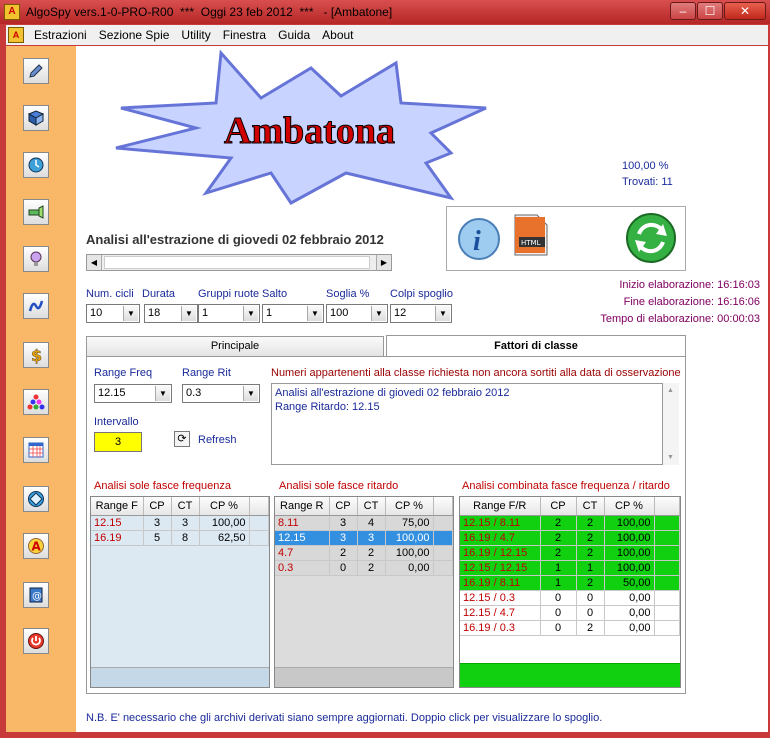  I want to click on grid-freq-title: Analisi sole fasce frequenza, so click(162, 486).